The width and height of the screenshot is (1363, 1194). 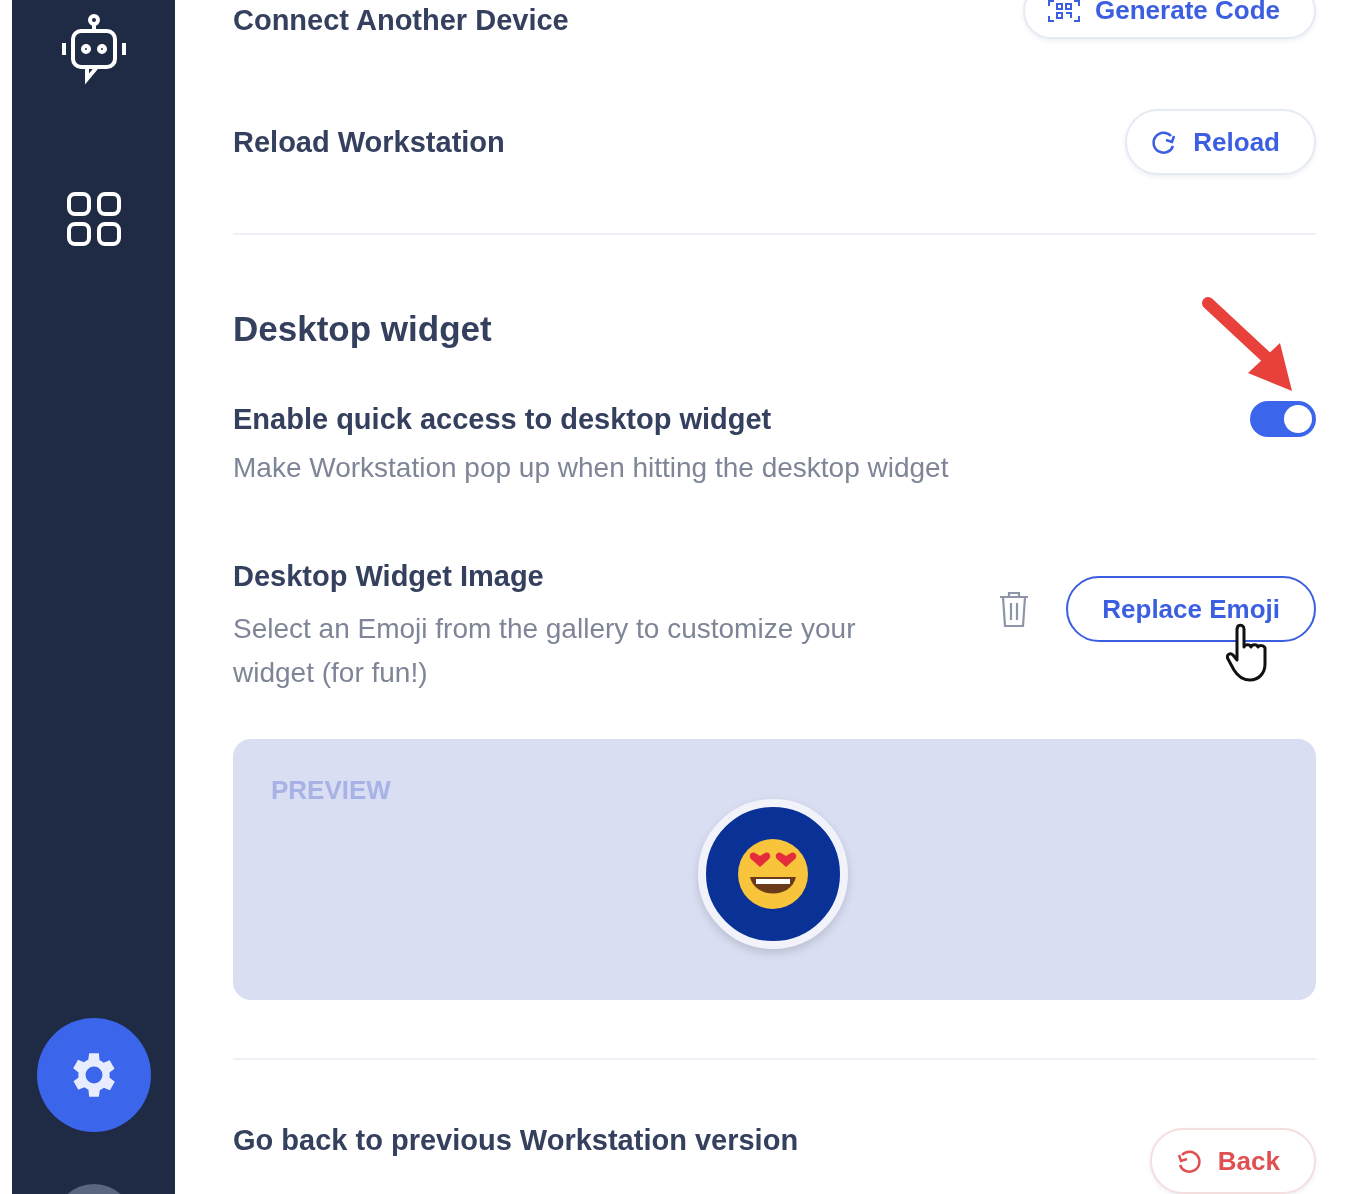 I want to click on setting-description: Select an Emoji from the gallery to customize your widget (for fun!), so click(x=545, y=651).